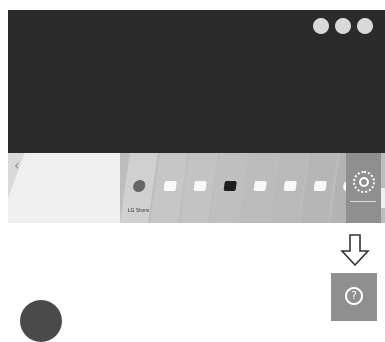 This screenshot has height=342, width=385. I want to click on help-icon: ?, so click(354, 296).